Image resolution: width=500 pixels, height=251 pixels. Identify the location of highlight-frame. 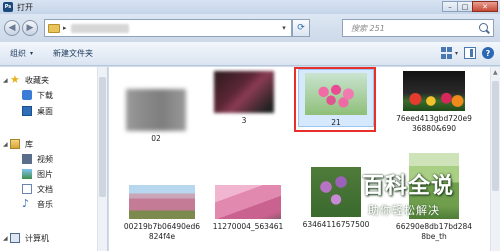
(335, 99).